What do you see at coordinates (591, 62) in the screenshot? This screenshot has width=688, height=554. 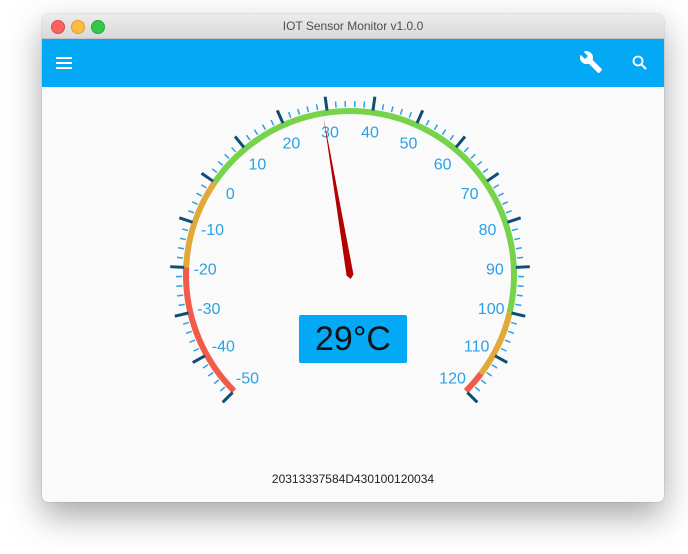 I see `wrench-icon` at bounding box center [591, 62].